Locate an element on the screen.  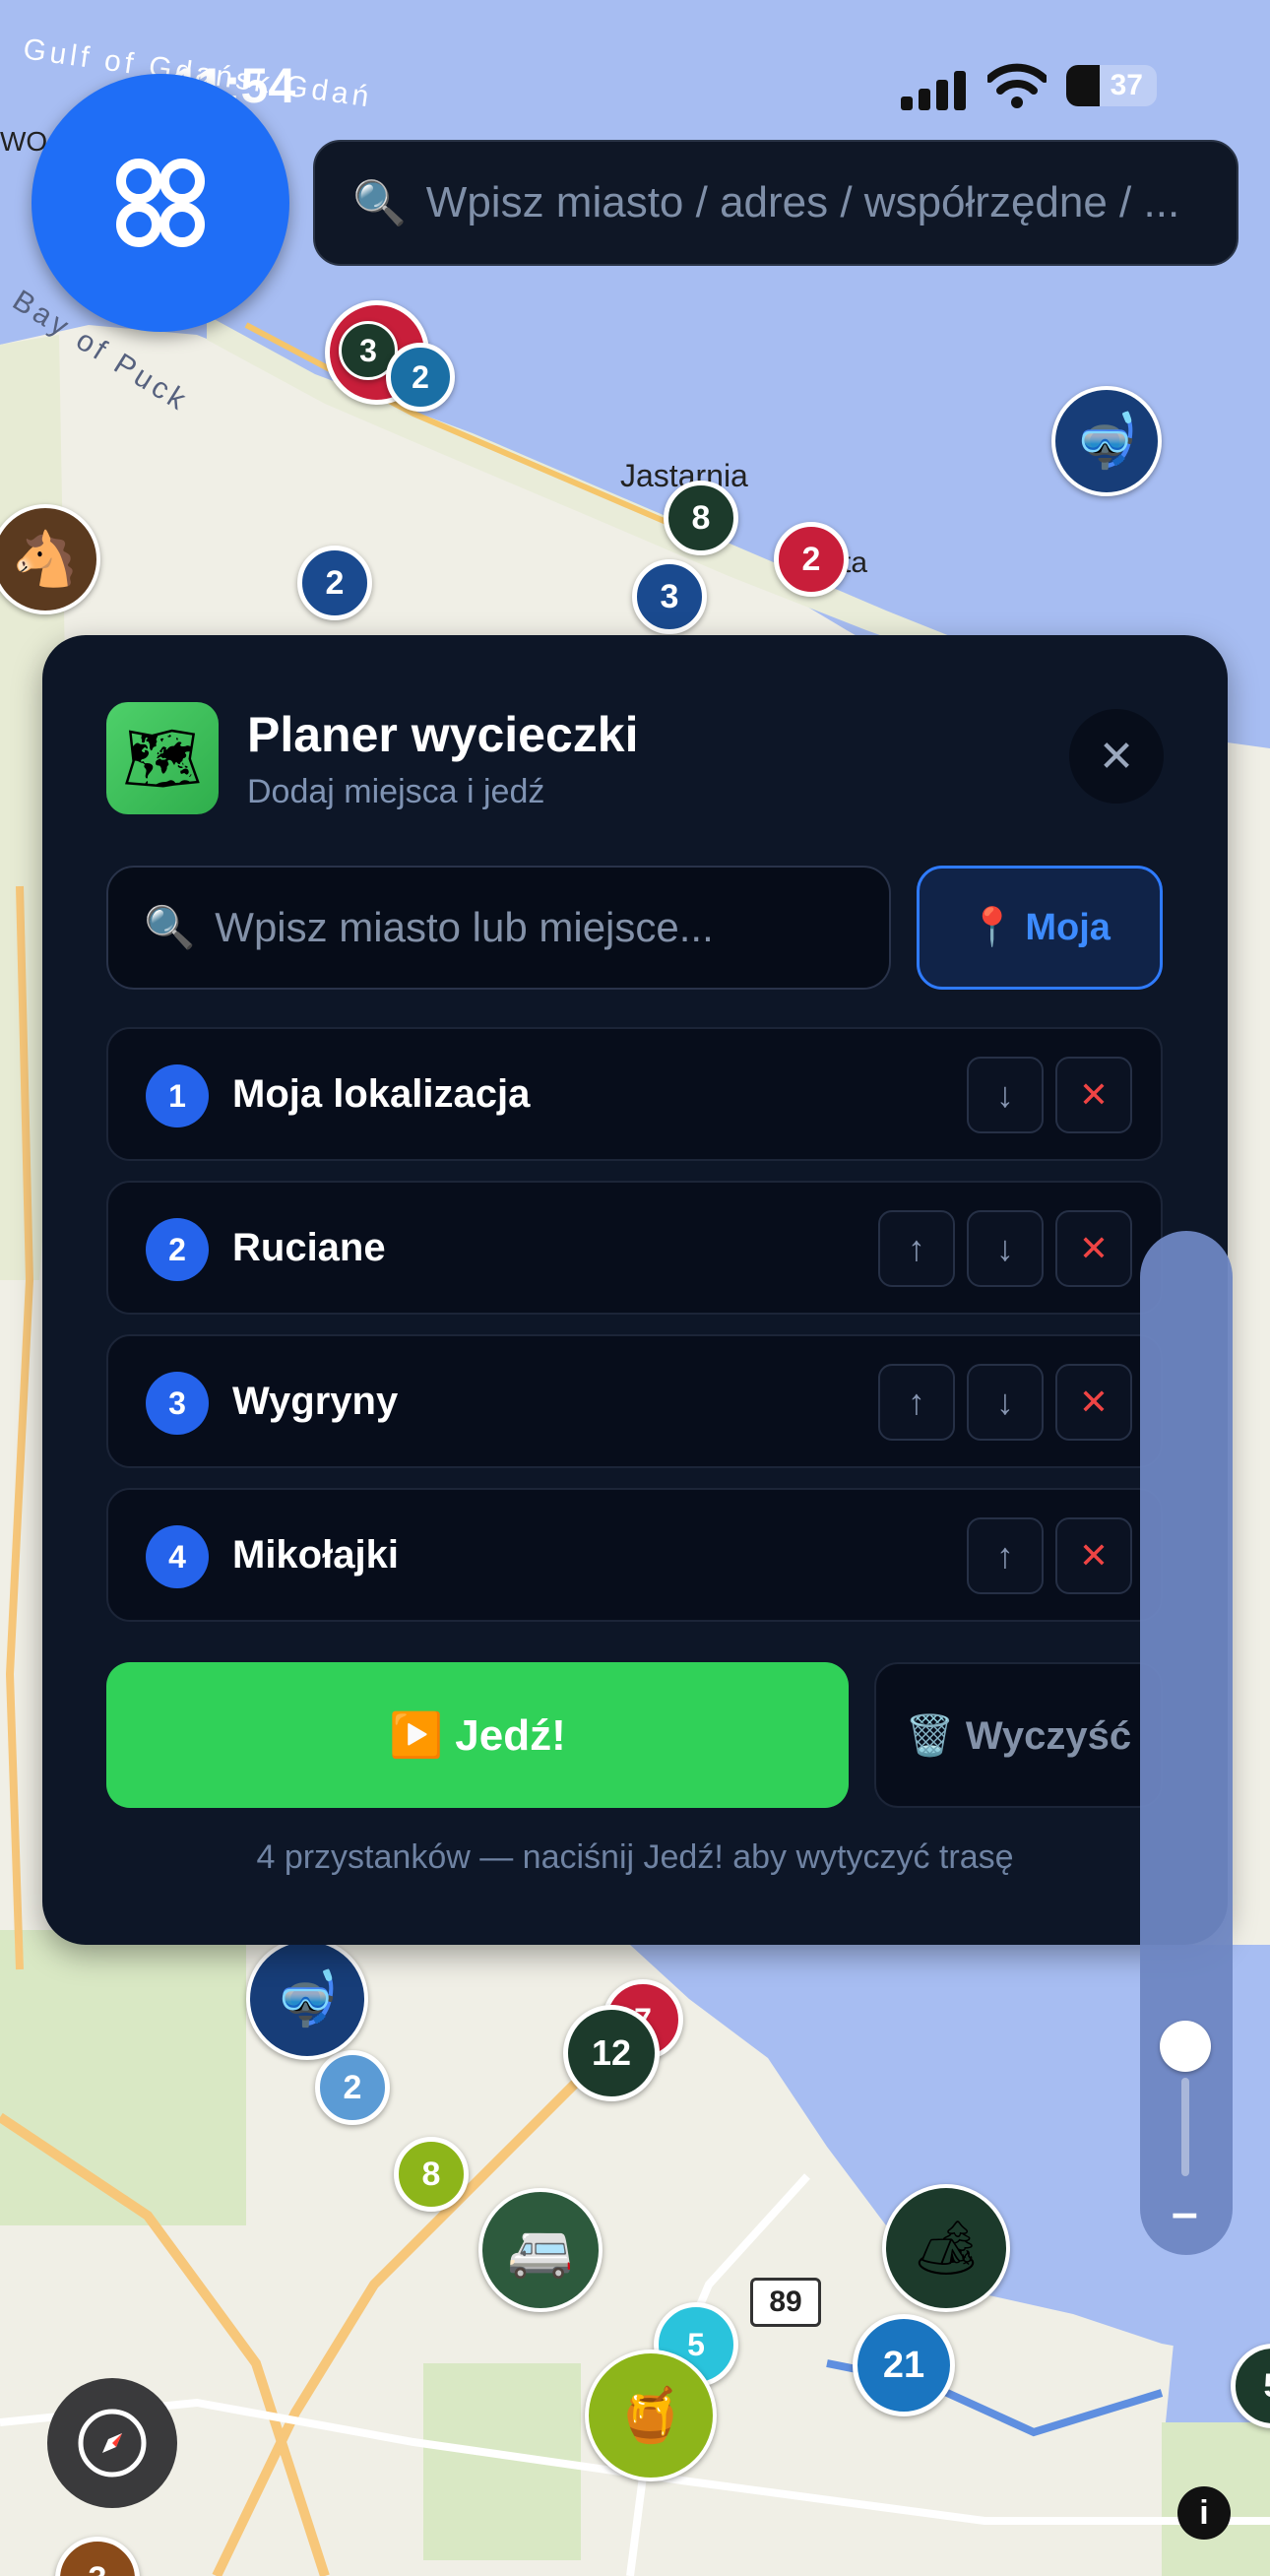
cluster-marker: 21 is located at coordinates (904, 2365).